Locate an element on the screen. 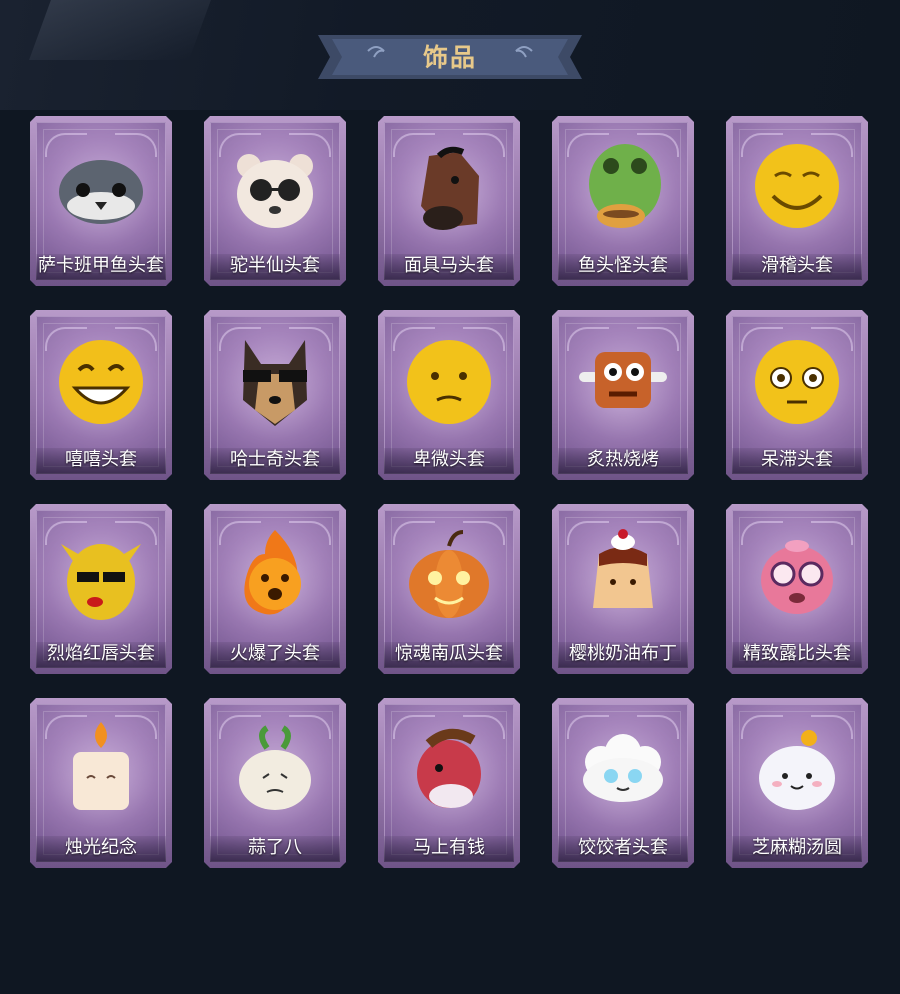 The height and width of the screenshot is (994, 900). bbq-meat-icon is located at coordinates (623, 380).